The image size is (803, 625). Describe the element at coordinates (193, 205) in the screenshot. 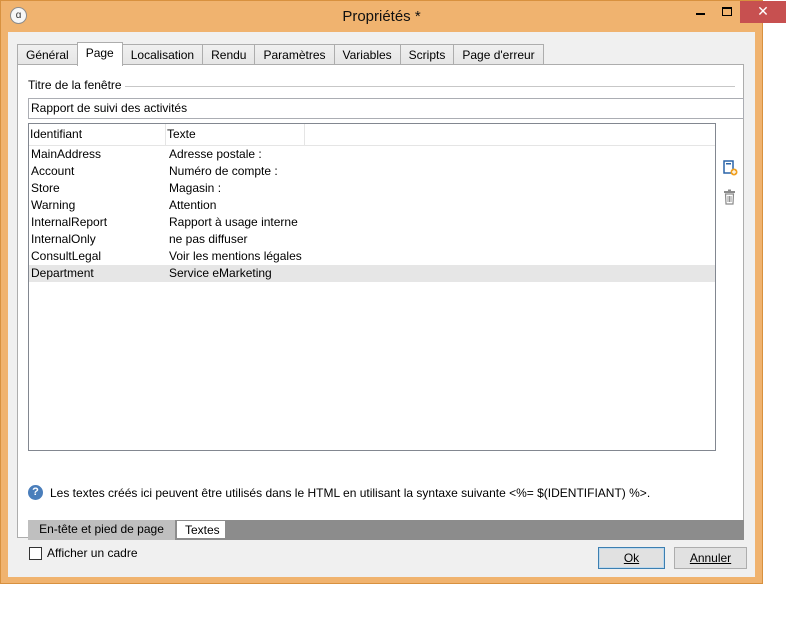

I see `cell-texte: Attention` at that location.